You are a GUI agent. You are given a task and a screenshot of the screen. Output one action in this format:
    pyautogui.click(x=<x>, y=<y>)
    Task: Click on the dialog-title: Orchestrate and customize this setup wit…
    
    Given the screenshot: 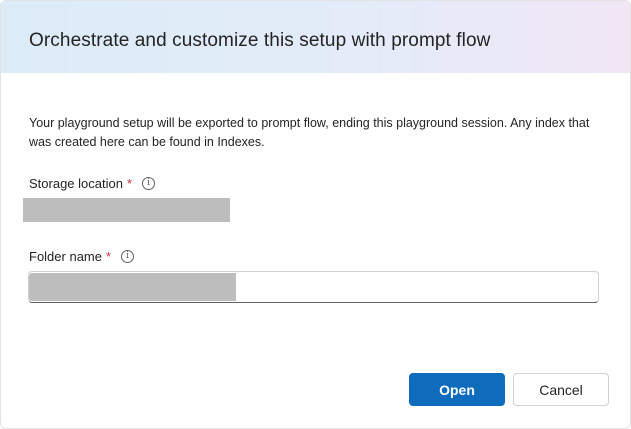 What is the action you would take?
    pyautogui.click(x=260, y=40)
    